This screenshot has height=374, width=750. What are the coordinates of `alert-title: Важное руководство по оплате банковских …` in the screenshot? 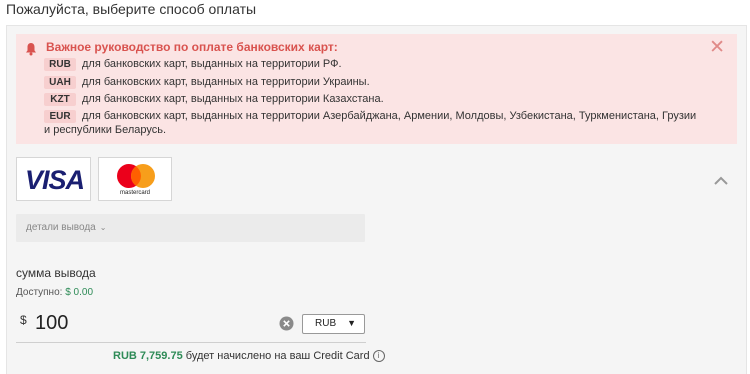 It's located at (192, 47).